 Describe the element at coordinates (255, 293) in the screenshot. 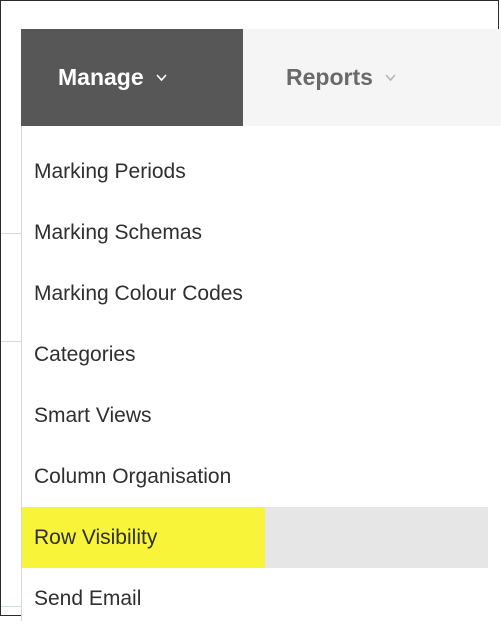

I see `menu-item-marking-colour-codes: Marking Colour Codes` at that location.